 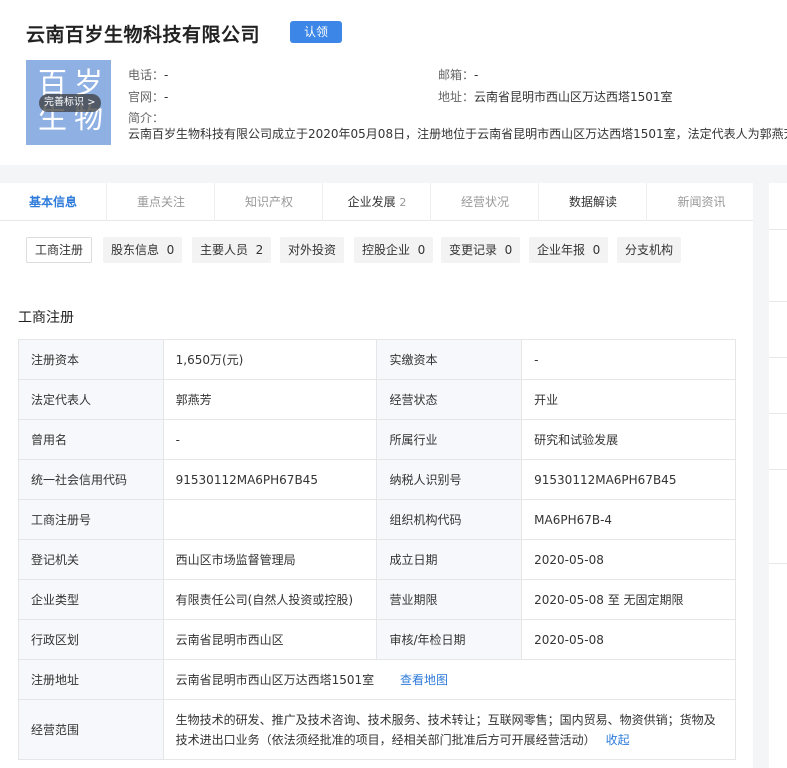 What do you see at coordinates (628, 439) in the screenshot?
I see `field-value: 研究和试验发展` at bounding box center [628, 439].